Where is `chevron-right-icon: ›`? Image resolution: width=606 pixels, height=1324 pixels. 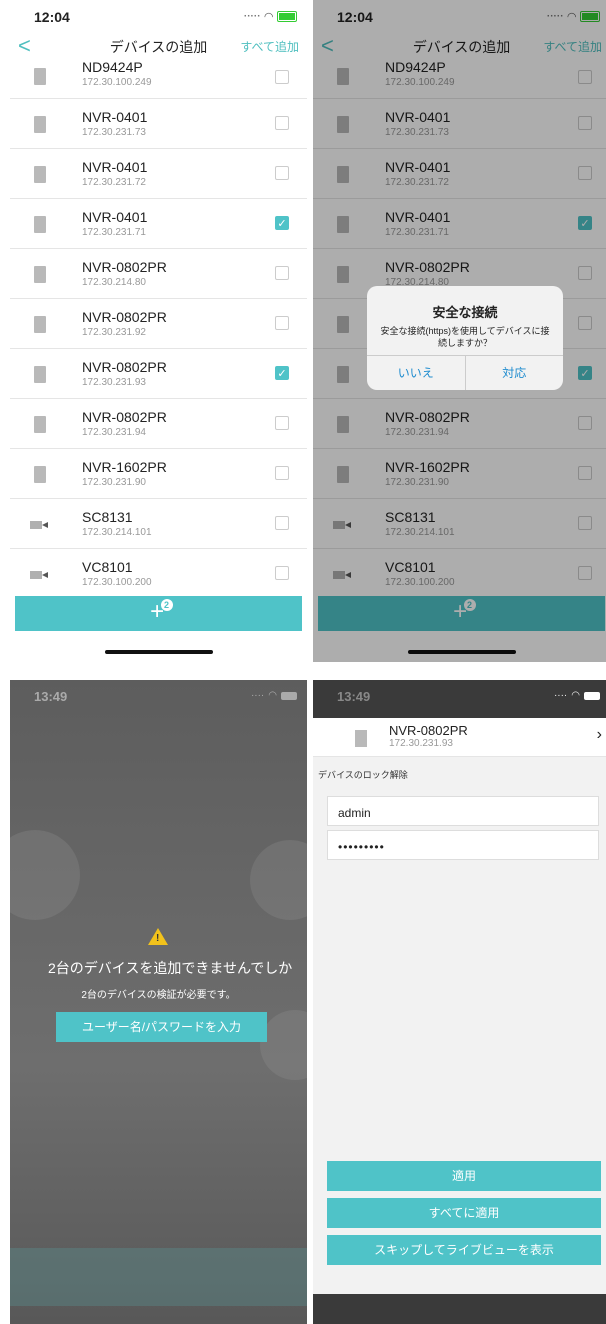
chevron-right-icon: › is located at coordinates (599, 734).